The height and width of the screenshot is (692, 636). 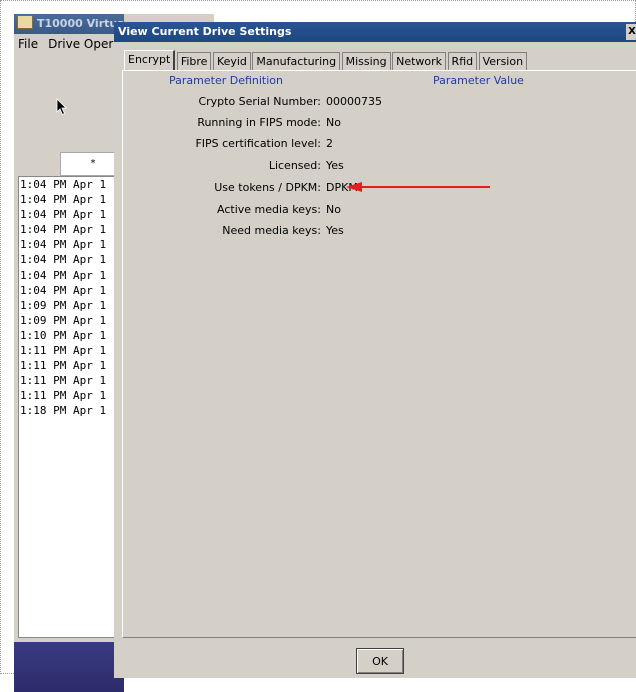 What do you see at coordinates (462, 61) in the screenshot?
I see `tab-rfid: Rfid` at bounding box center [462, 61].